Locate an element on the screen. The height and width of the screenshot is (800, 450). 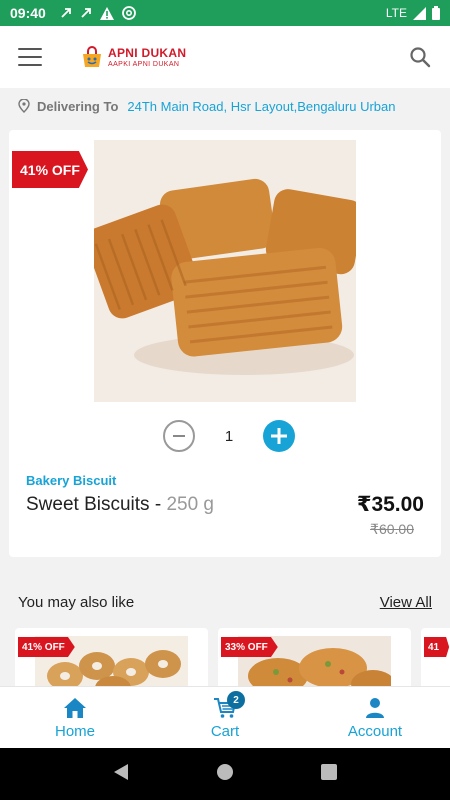
bottom-navigation: Home 2 Cart Account is located at coordinates (225, 717).